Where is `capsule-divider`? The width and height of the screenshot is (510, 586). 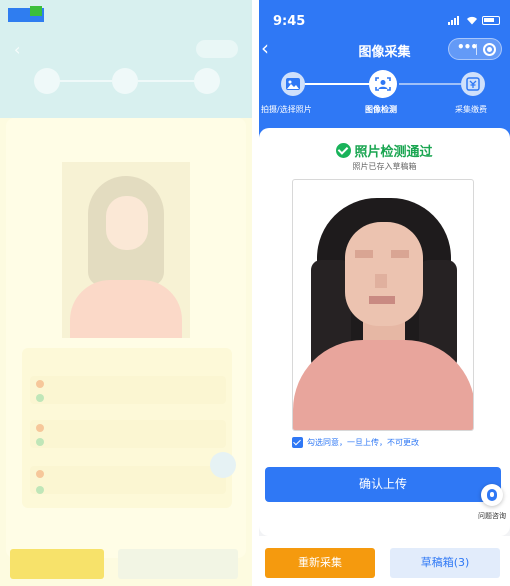 capsule-divider is located at coordinates (476, 49).